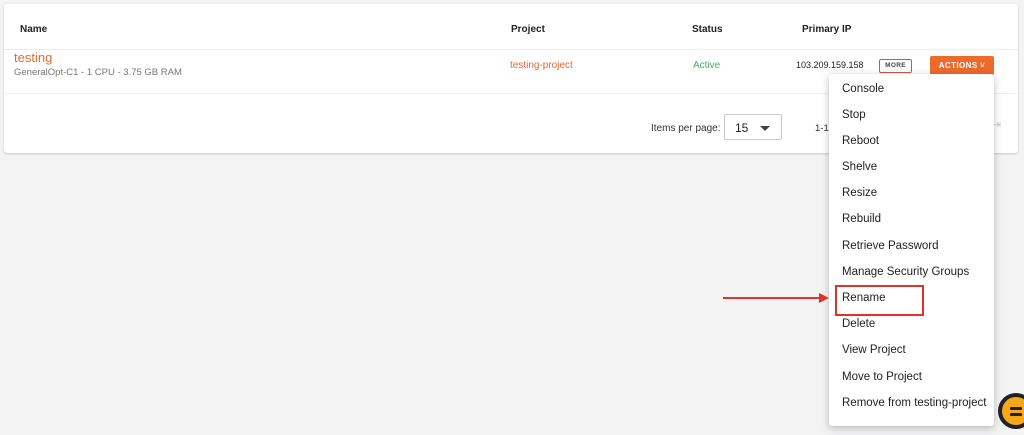  I want to click on chat-widget-icon, so click(1011, 411).